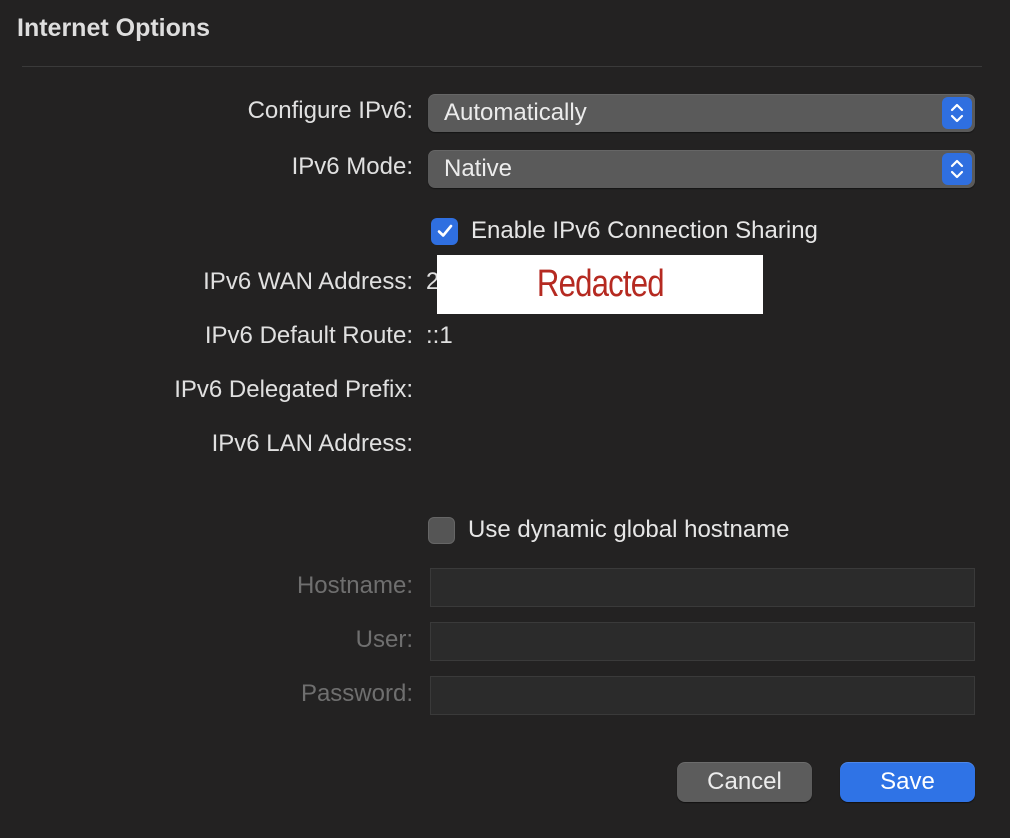  What do you see at coordinates (356, 693) in the screenshot?
I see `password-label: Password:` at bounding box center [356, 693].